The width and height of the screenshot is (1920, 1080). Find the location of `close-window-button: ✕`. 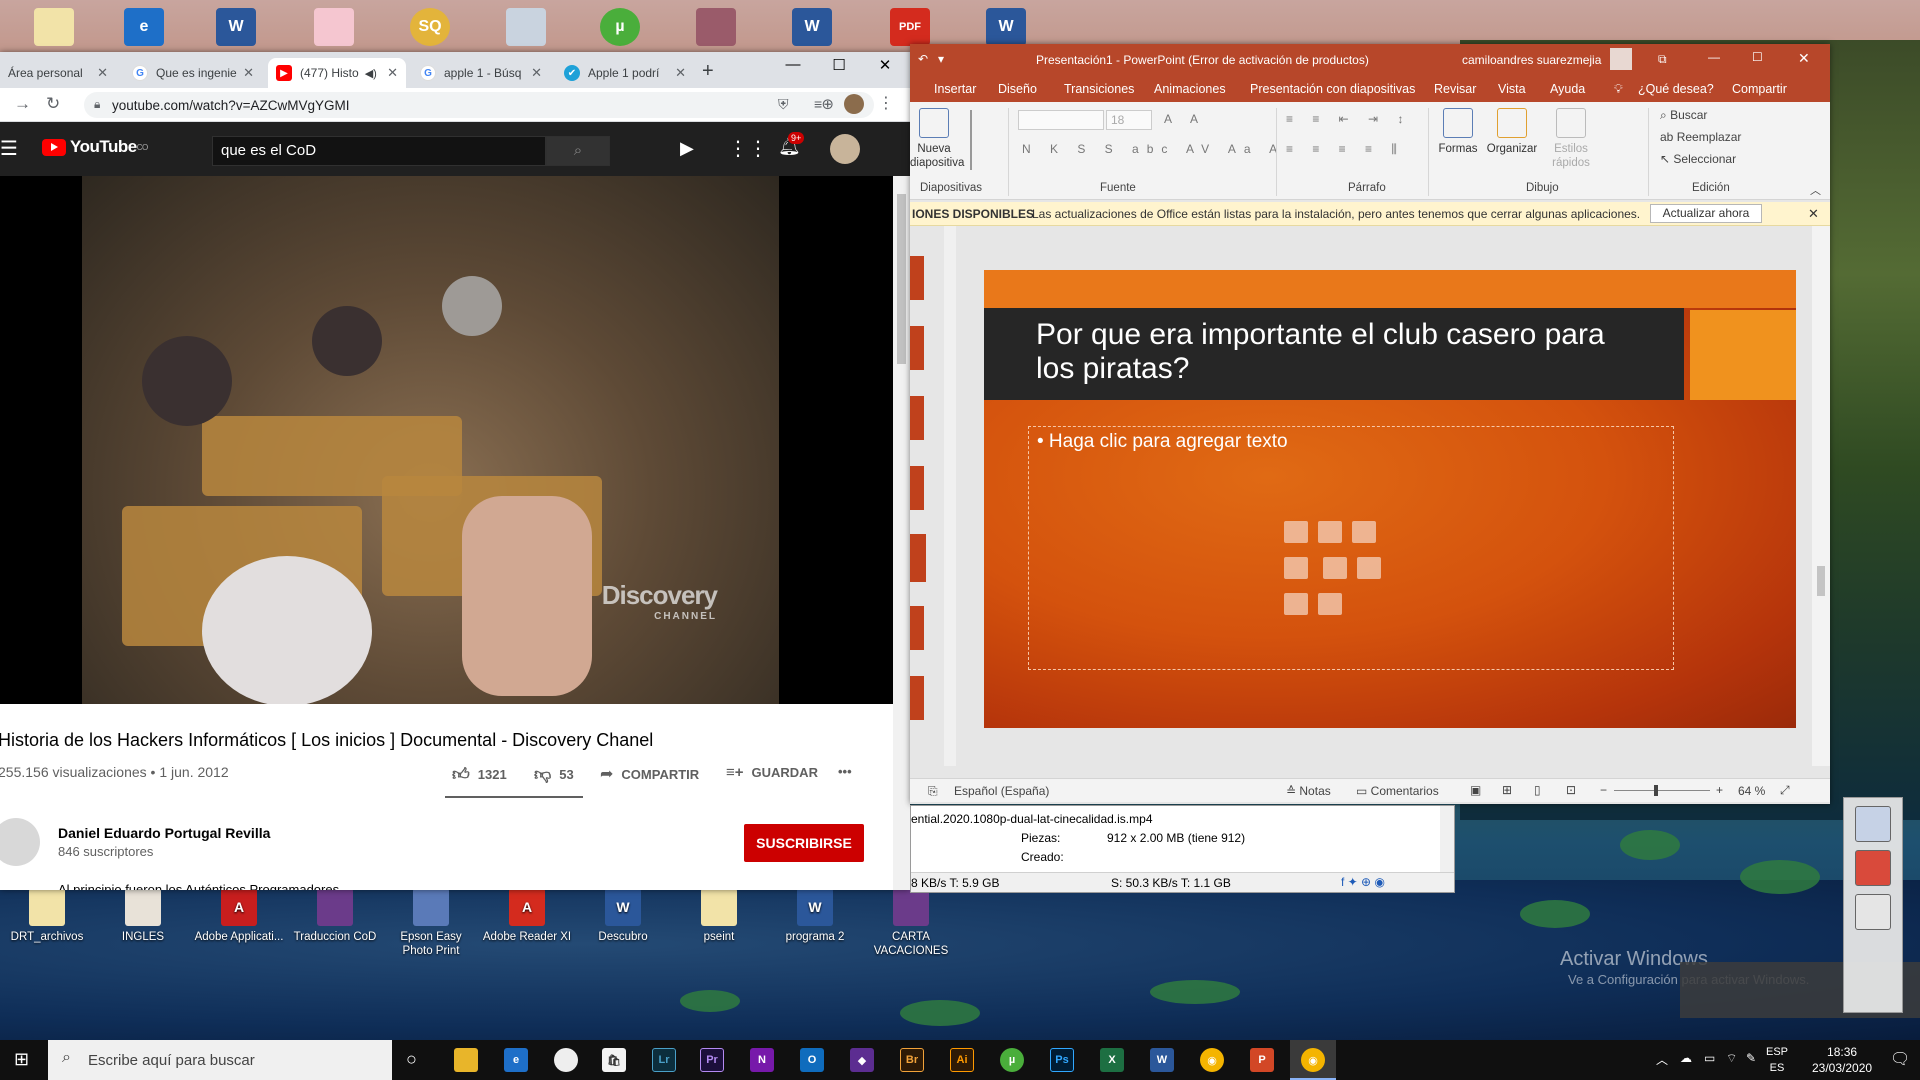

close-window-button: ✕ is located at coordinates (1804, 58).